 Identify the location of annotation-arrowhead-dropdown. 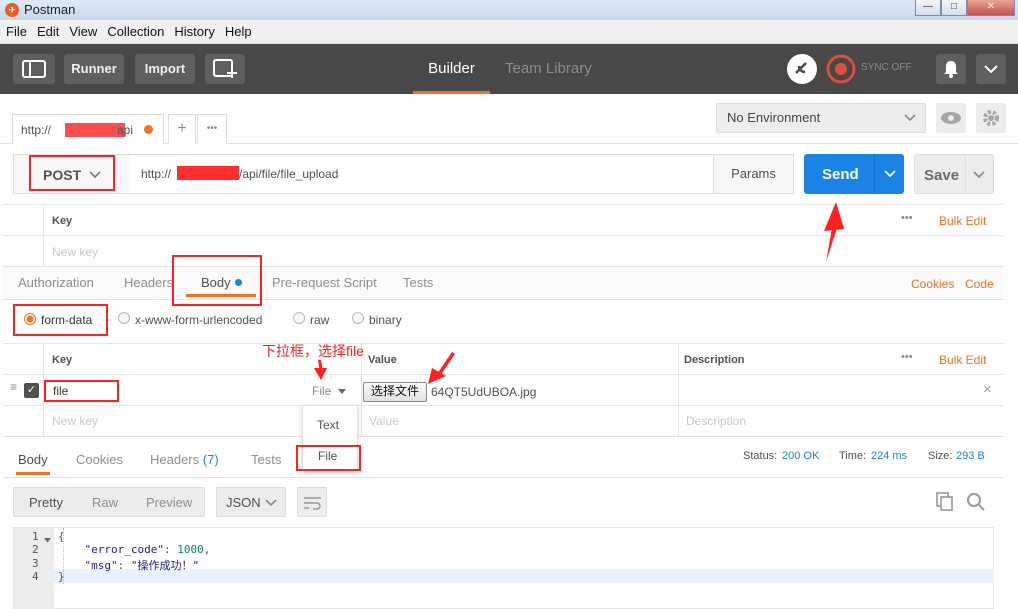
(320, 374).